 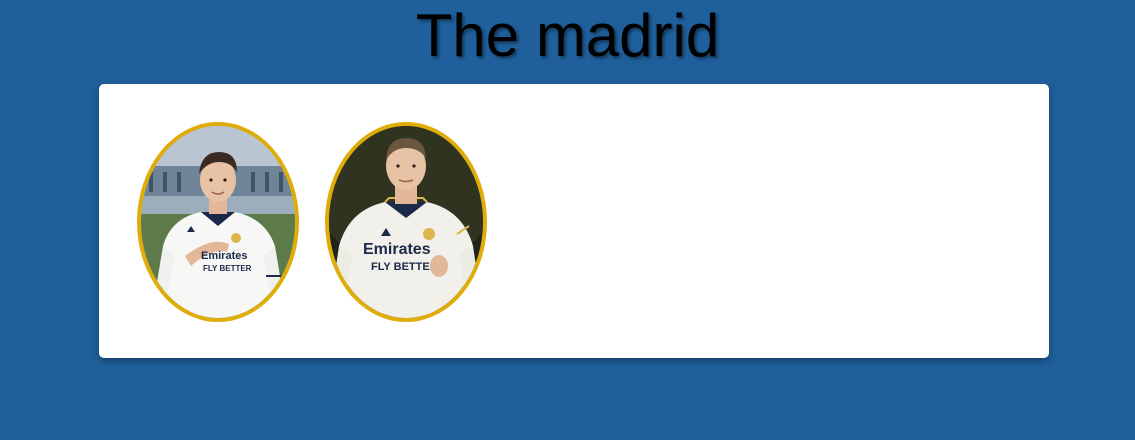 I want to click on player-photo-1: Emirates FLY BETTER, so click(x=218, y=222).